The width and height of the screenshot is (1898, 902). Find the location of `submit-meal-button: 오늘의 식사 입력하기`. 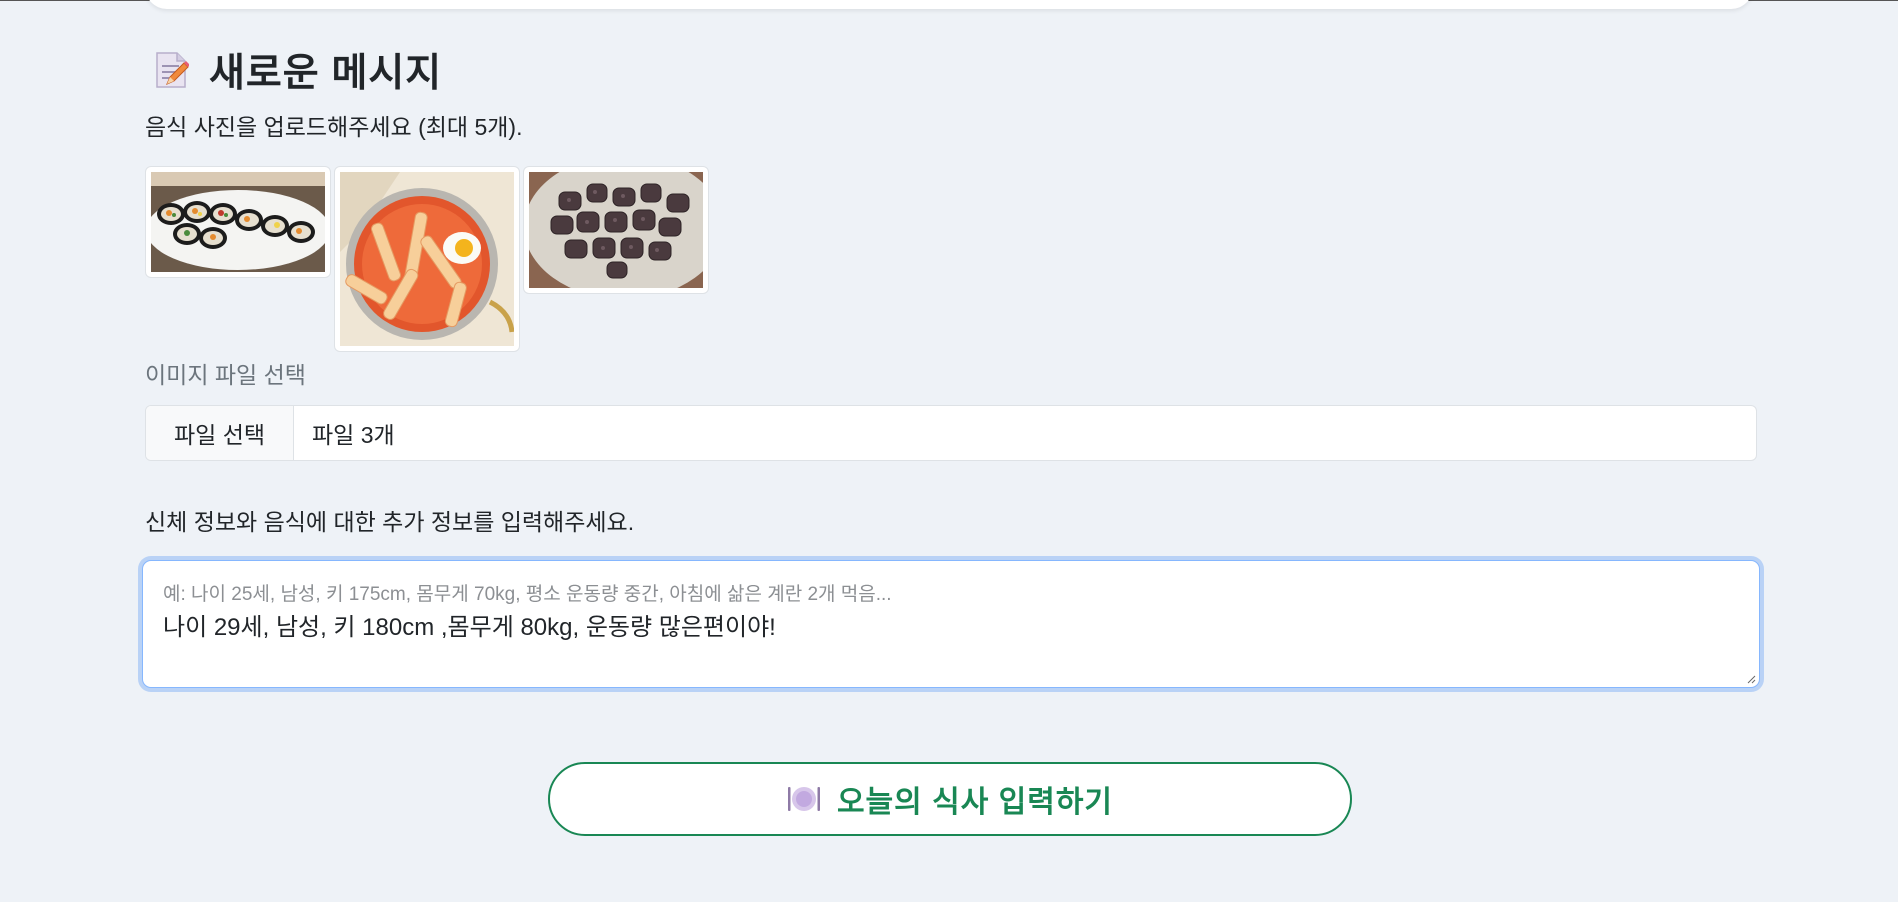

submit-meal-button: 오늘의 식사 입력하기 is located at coordinates (950, 799).